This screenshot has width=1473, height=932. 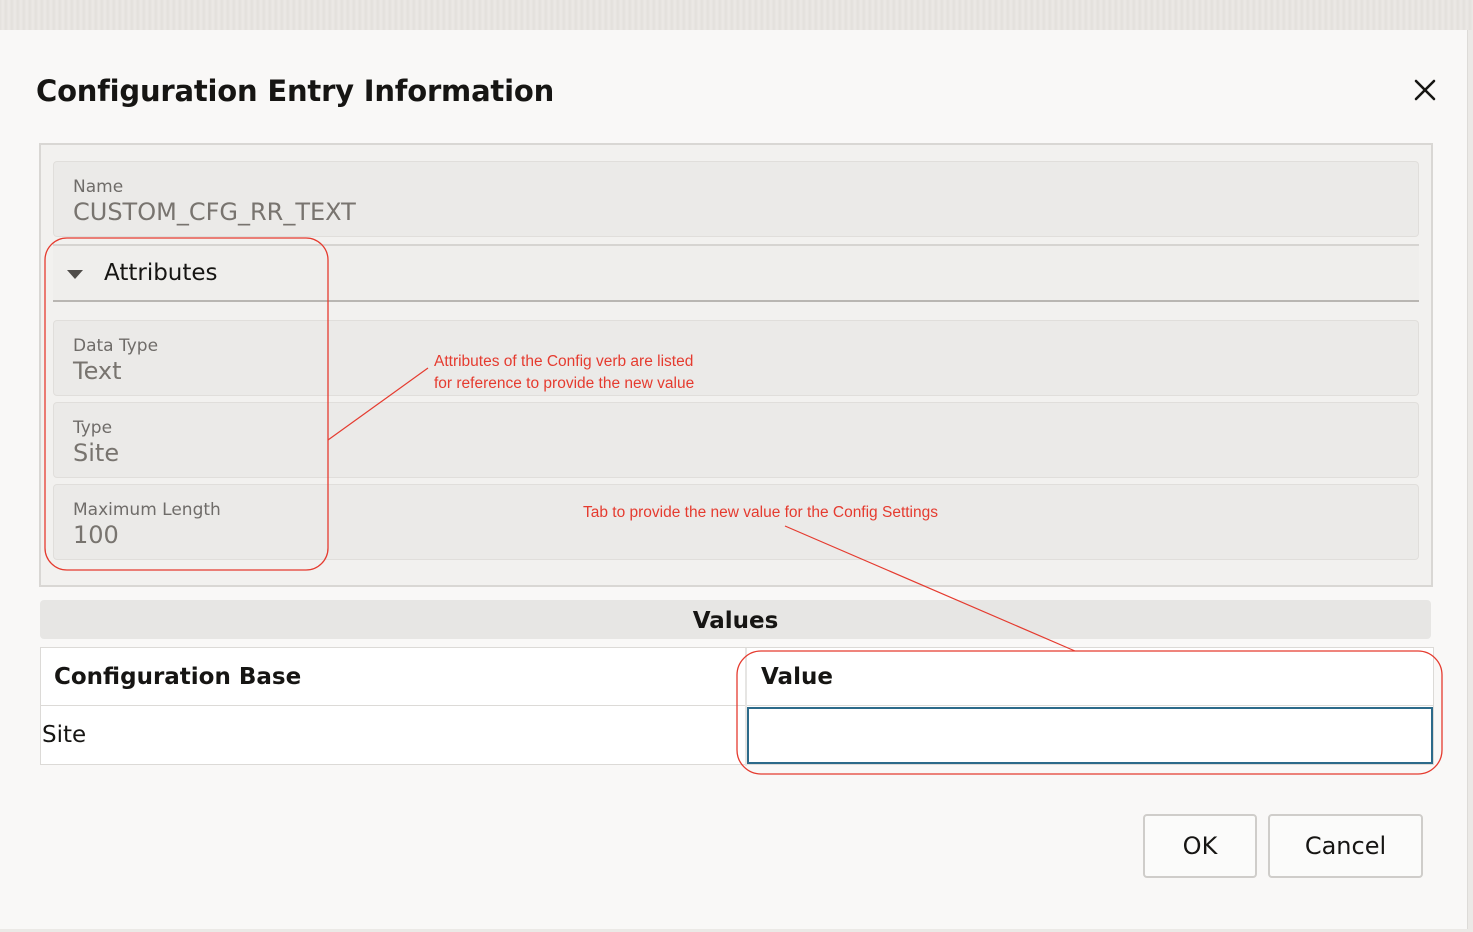 I want to click on close-button, so click(x=1425, y=90).